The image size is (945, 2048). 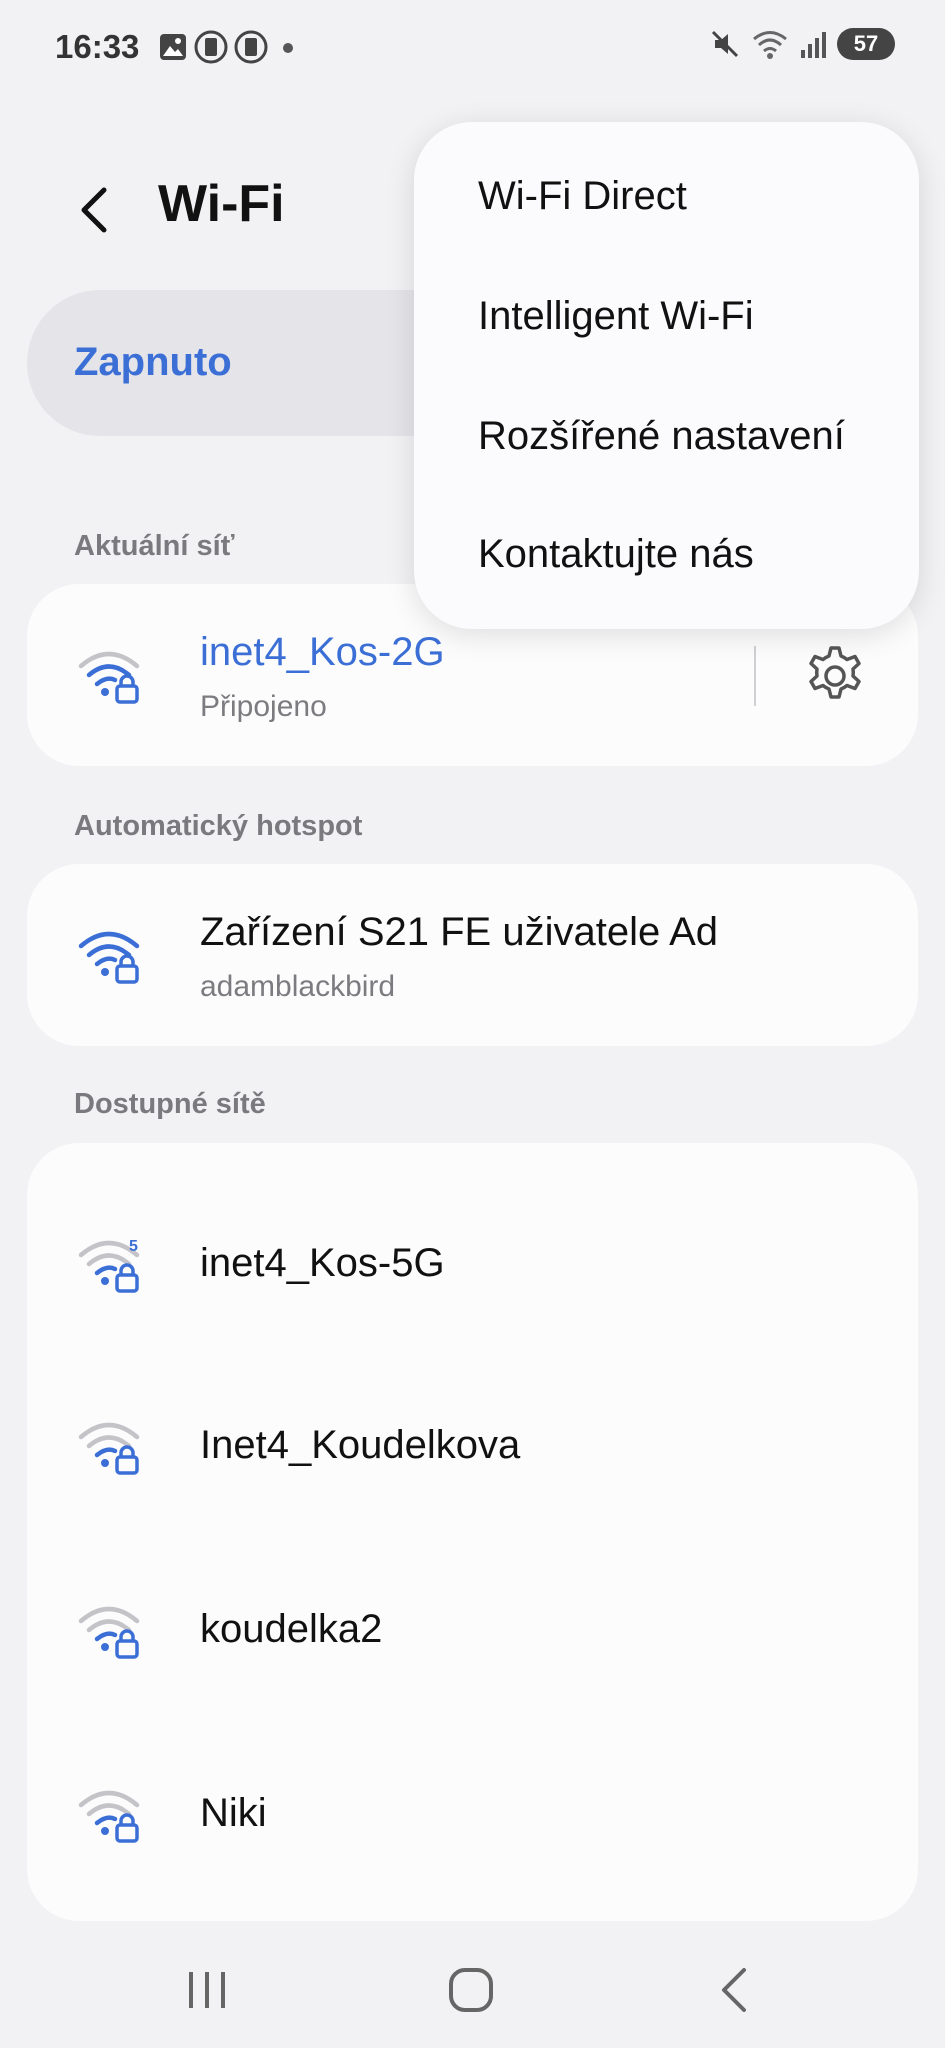 I want to click on wifi-toggle-label: Zapnuto, so click(x=153, y=362).